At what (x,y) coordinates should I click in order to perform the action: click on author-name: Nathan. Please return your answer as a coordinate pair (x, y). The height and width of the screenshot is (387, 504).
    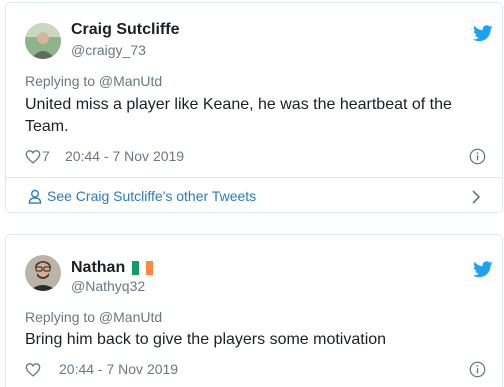
    Looking at the image, I should click on (98, 268).